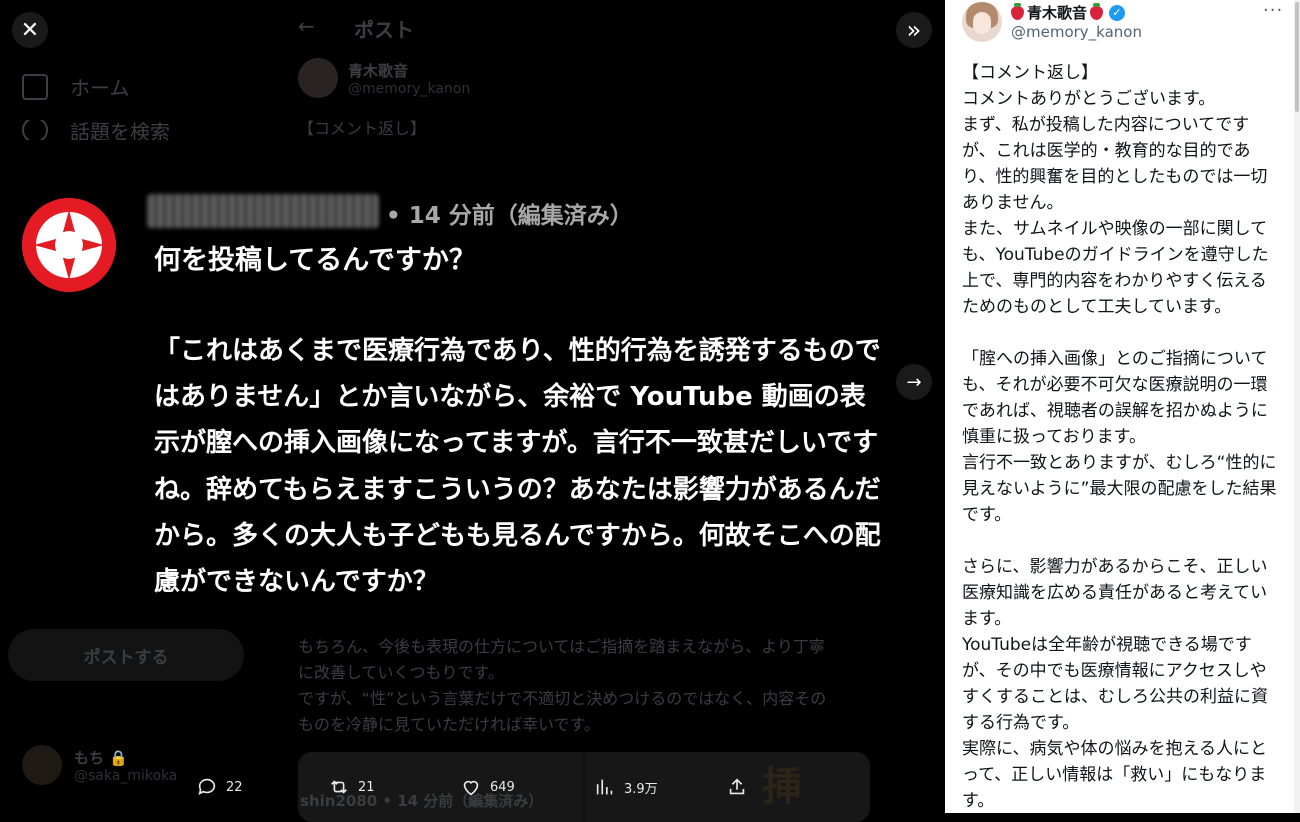  Describe the element at coordinates (1115, 255) in the screenshot. I see `post-line: も、YouTubeのガイドラインを遵守した` at that location.